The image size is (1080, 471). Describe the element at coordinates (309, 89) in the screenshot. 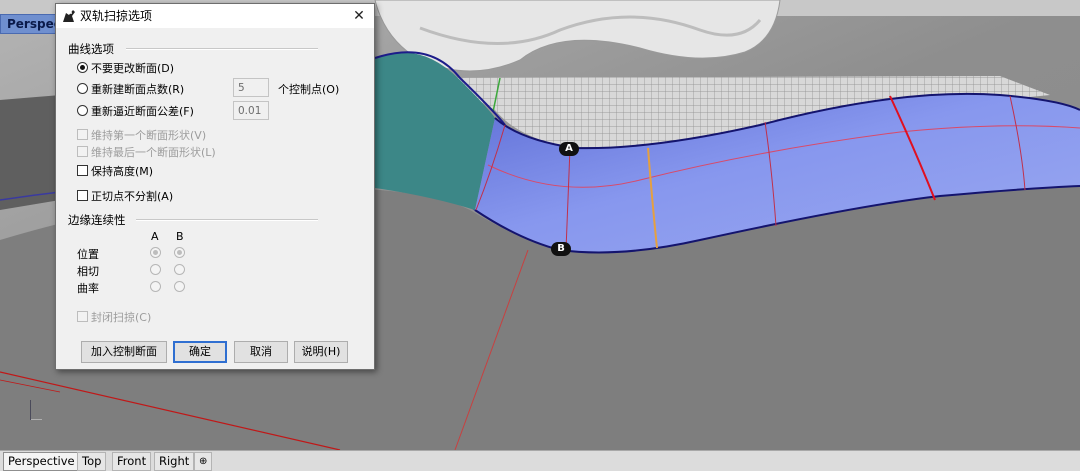

I see `rebuild-points-unit: 个控制点(O)` at that location.